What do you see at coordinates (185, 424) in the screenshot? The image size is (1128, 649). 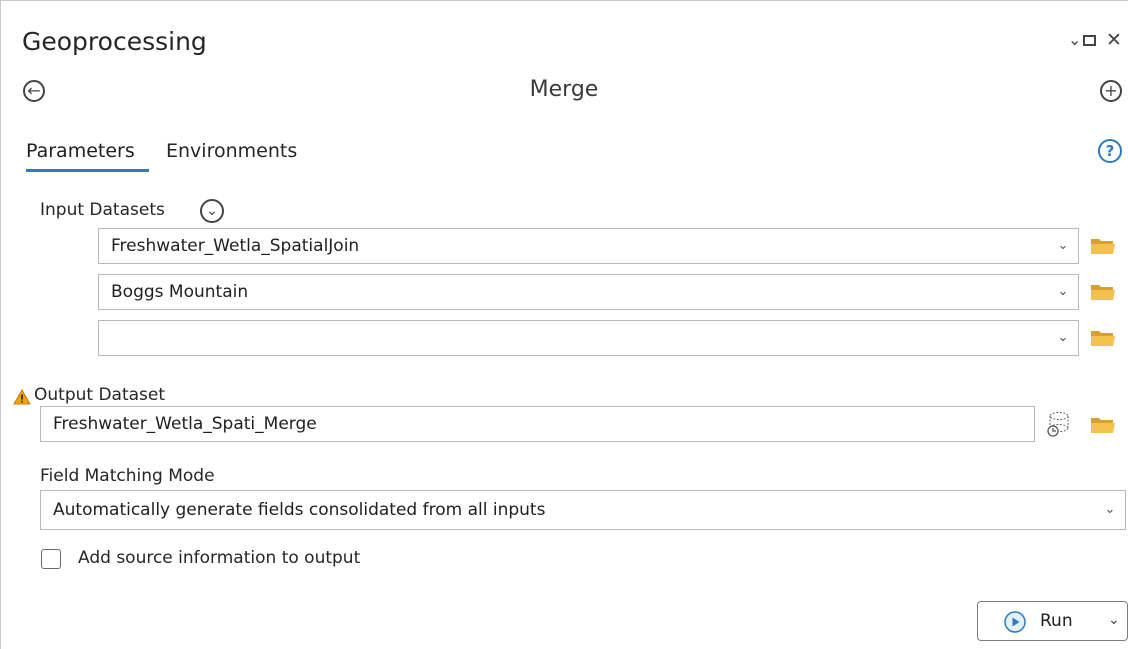 I see `output-dataset-value: Freshwater_Wetla_Spati_Merge` at bounding box center [185, 424].